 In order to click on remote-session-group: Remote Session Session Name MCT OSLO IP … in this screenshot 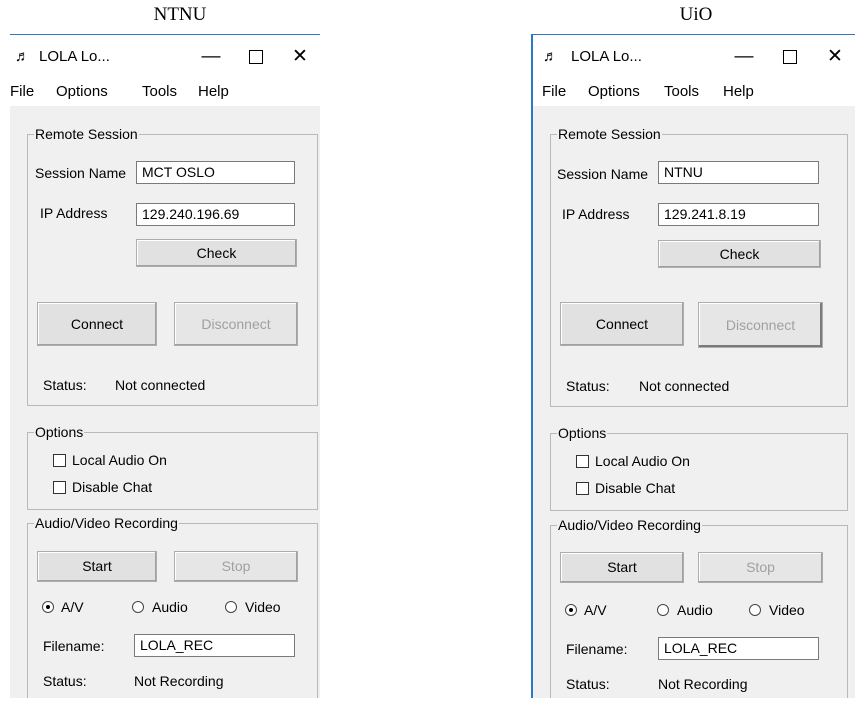, I will do `click(172, 266)`.